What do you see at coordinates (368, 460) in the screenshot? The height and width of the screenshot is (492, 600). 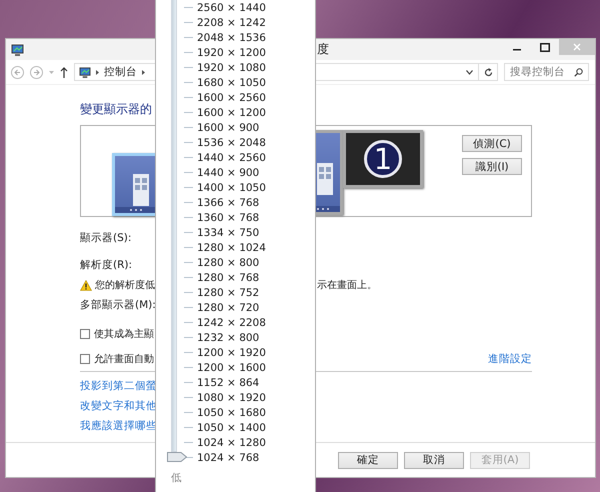 I see `dialog-button: 確定` at bounding box center [368, 460].